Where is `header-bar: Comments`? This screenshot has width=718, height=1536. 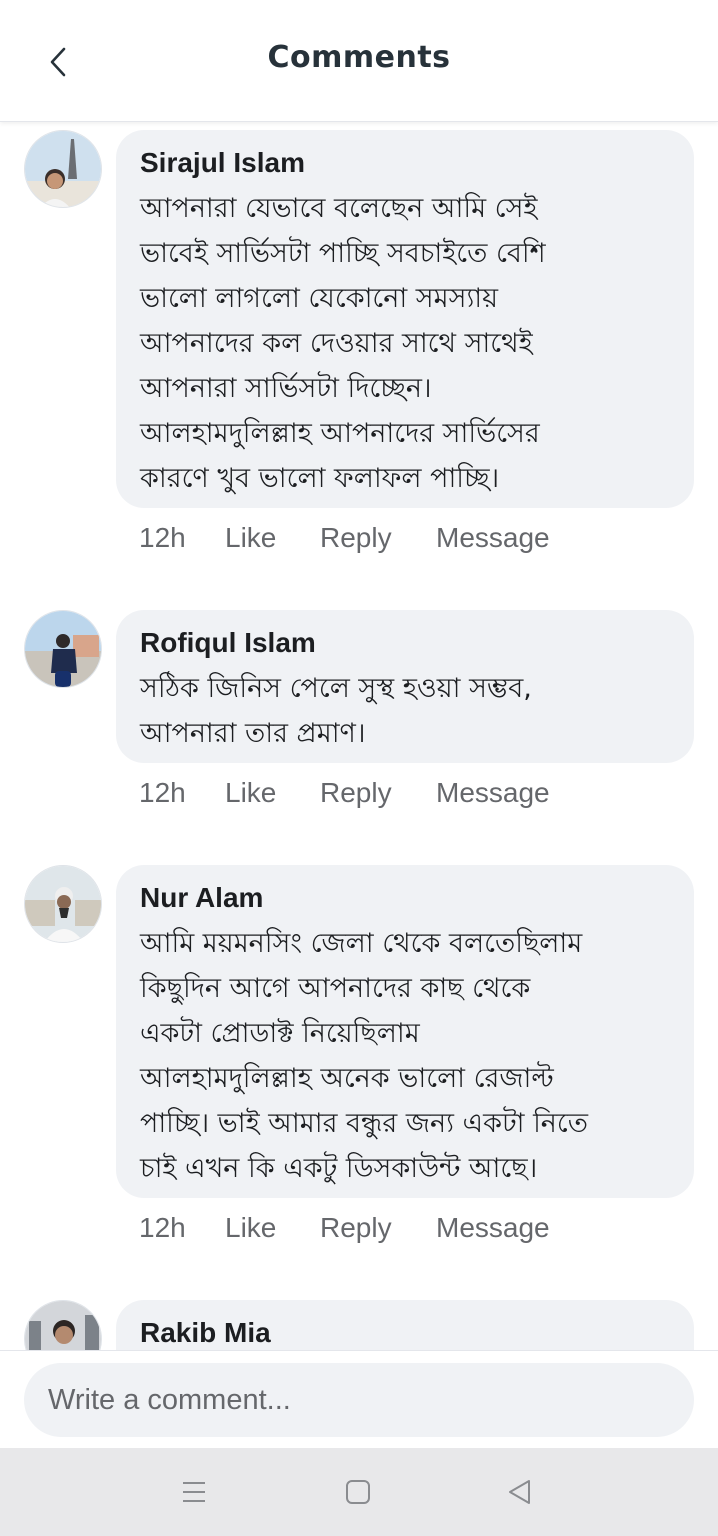 header-bar: Comments is located at coordinates (359, 61).